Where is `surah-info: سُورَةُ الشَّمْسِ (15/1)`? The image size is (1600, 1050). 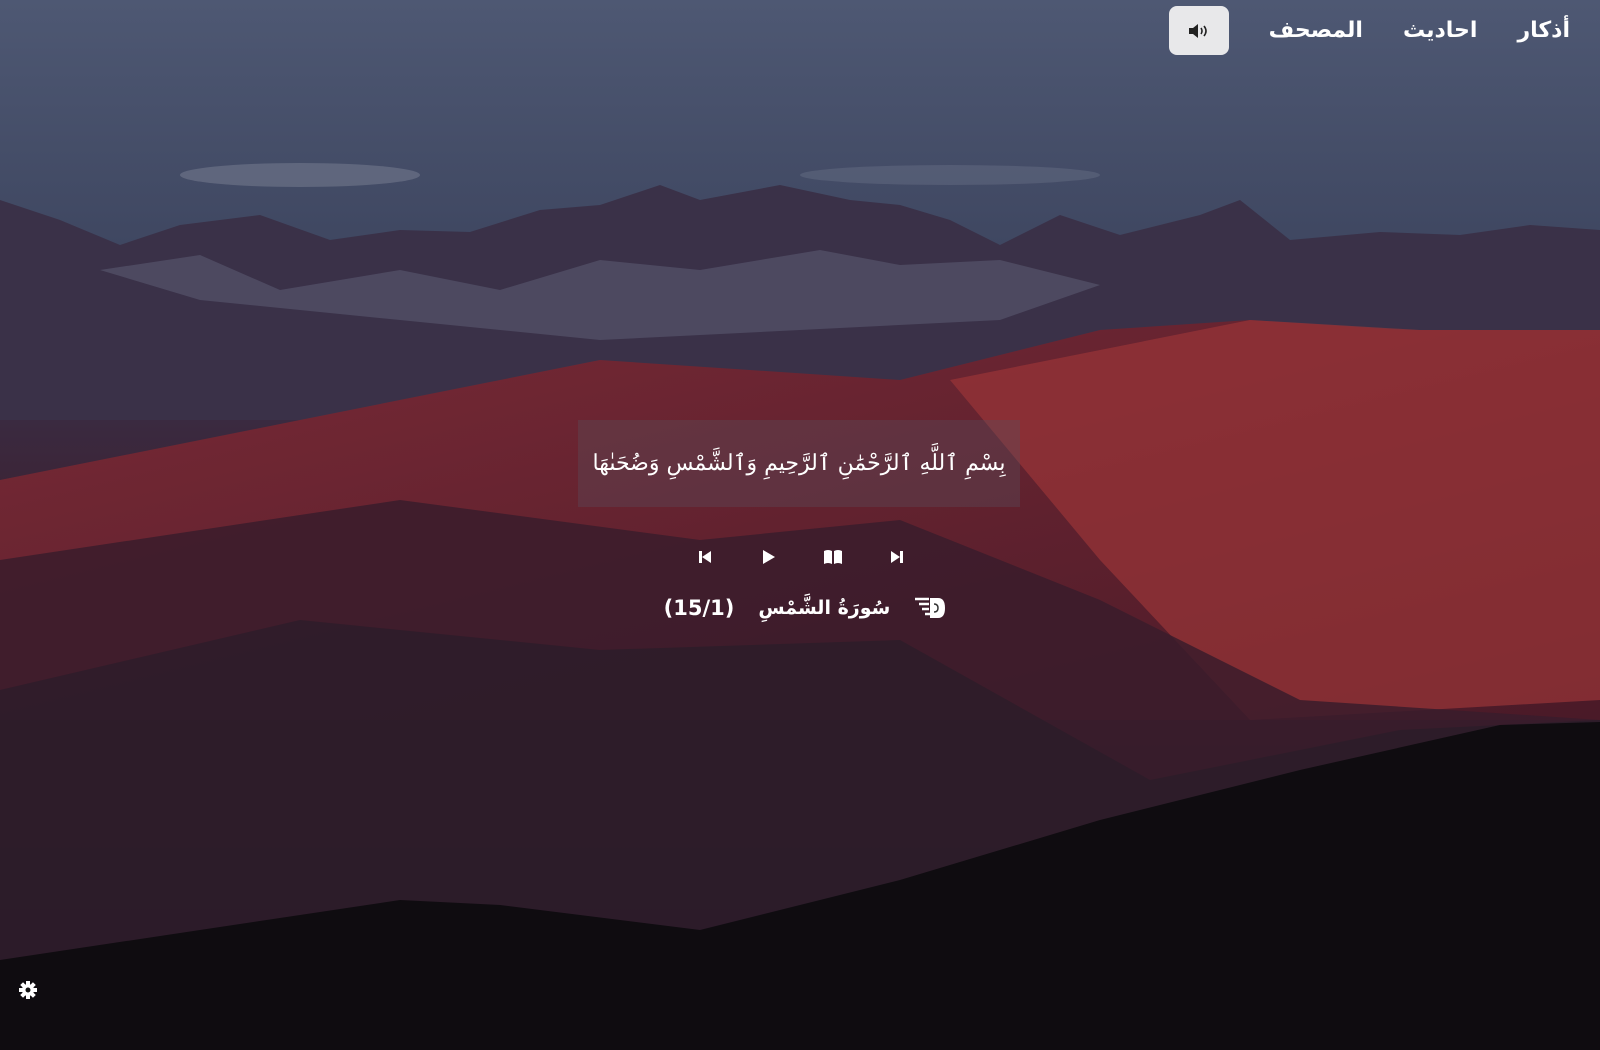
surah-info: سُورَةُ الشَّمْسِ (15/1) is located at coordinates (800, 608).